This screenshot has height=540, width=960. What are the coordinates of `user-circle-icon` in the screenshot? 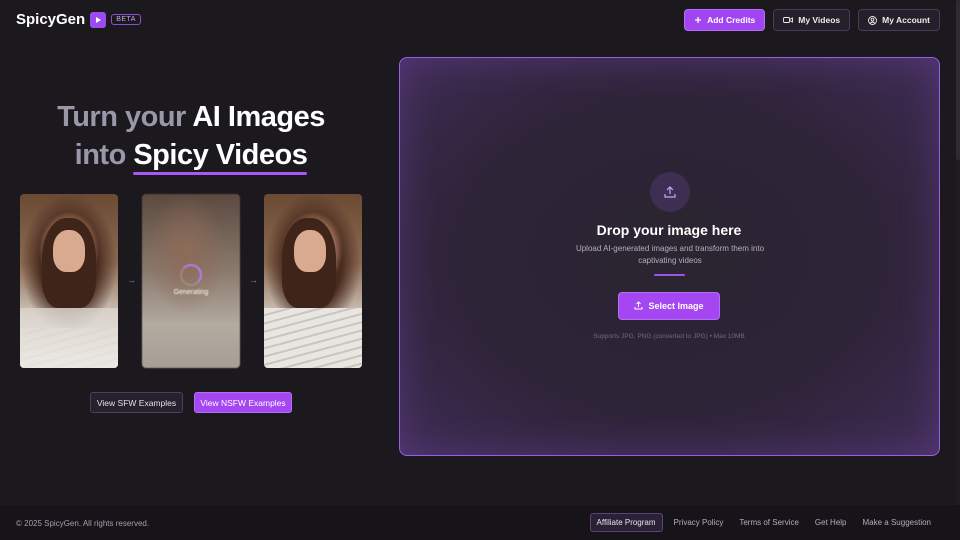 It's located at (873, 20).